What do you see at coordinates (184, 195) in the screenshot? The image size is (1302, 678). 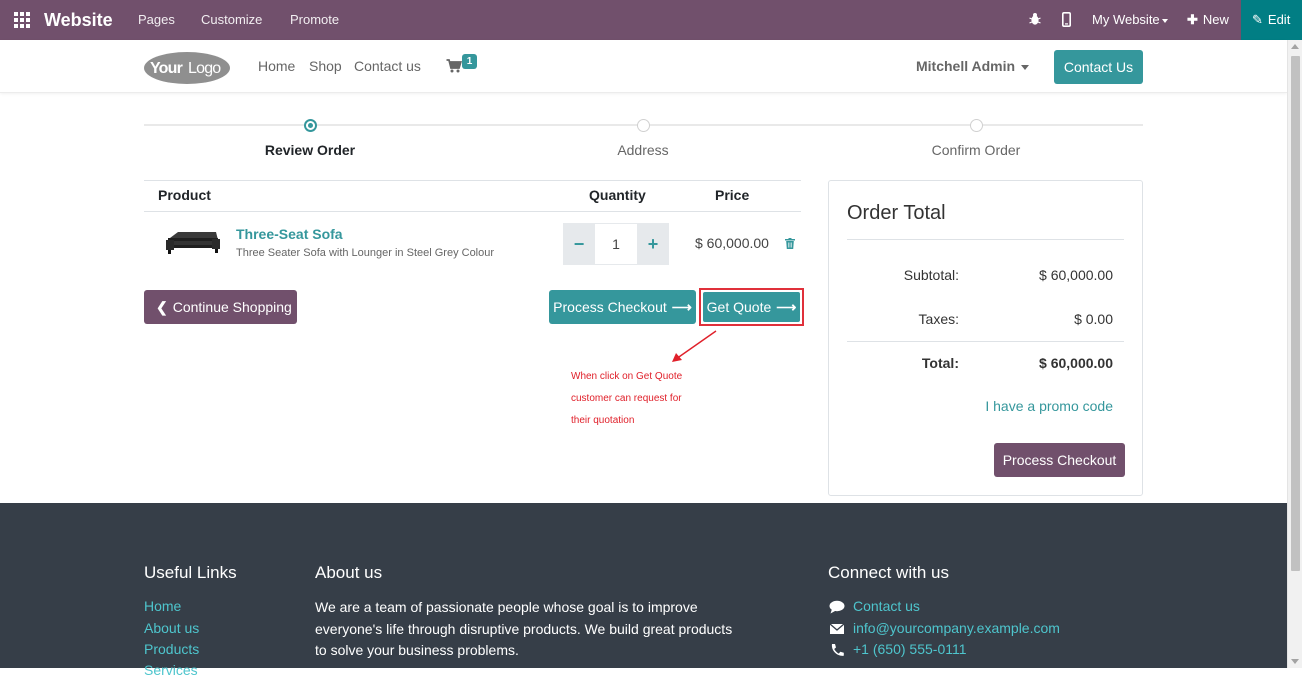 I see `column-header-product: Product` at bounding box center [184, 195].